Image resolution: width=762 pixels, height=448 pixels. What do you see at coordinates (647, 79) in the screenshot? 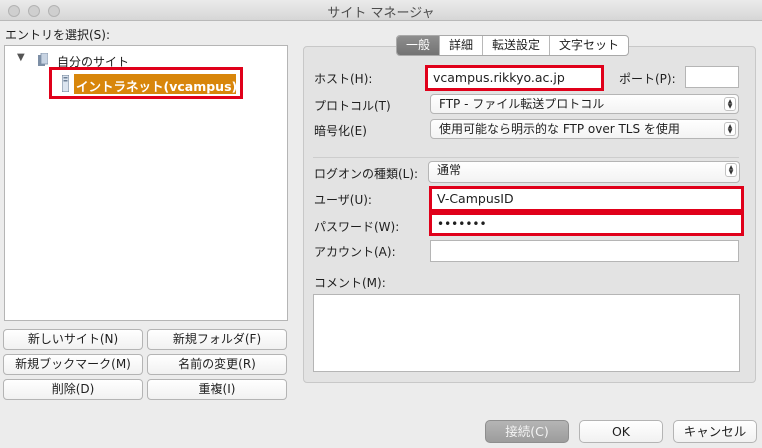
I see `port-label: ポート(P):` at bounding box center [647, 79].